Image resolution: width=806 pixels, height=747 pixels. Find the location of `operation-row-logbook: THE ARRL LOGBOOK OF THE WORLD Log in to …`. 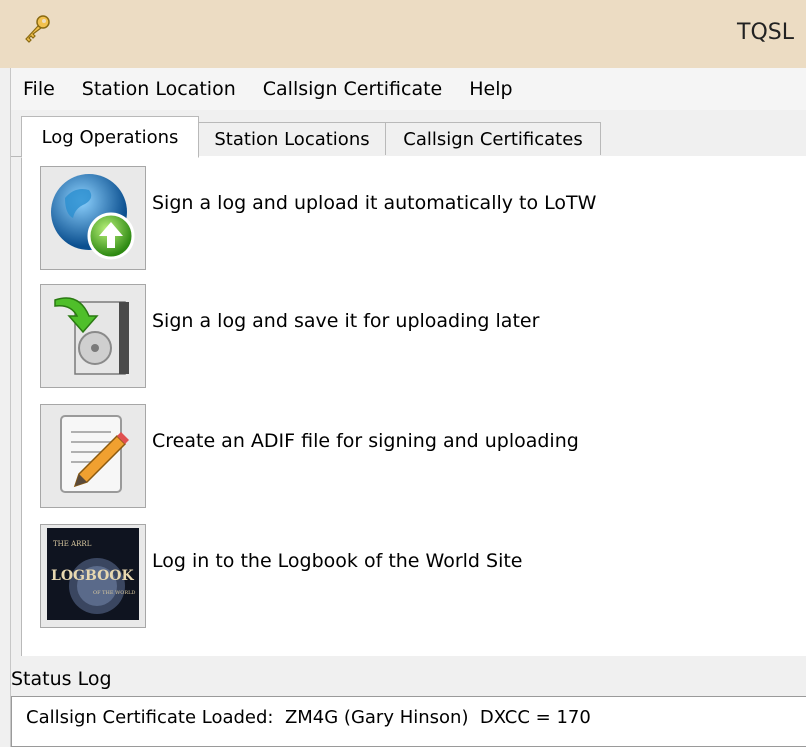

operation-row-logbook: THE ARRL LOGBOOK OF THE WORLD Log in to … is located at coordinates (281, 576).